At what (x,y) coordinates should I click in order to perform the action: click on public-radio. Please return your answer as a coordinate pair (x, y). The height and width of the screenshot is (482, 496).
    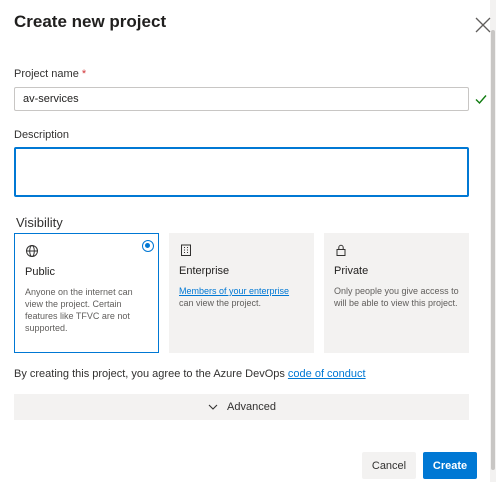
    Looking at the image, I should click on (148, 246).